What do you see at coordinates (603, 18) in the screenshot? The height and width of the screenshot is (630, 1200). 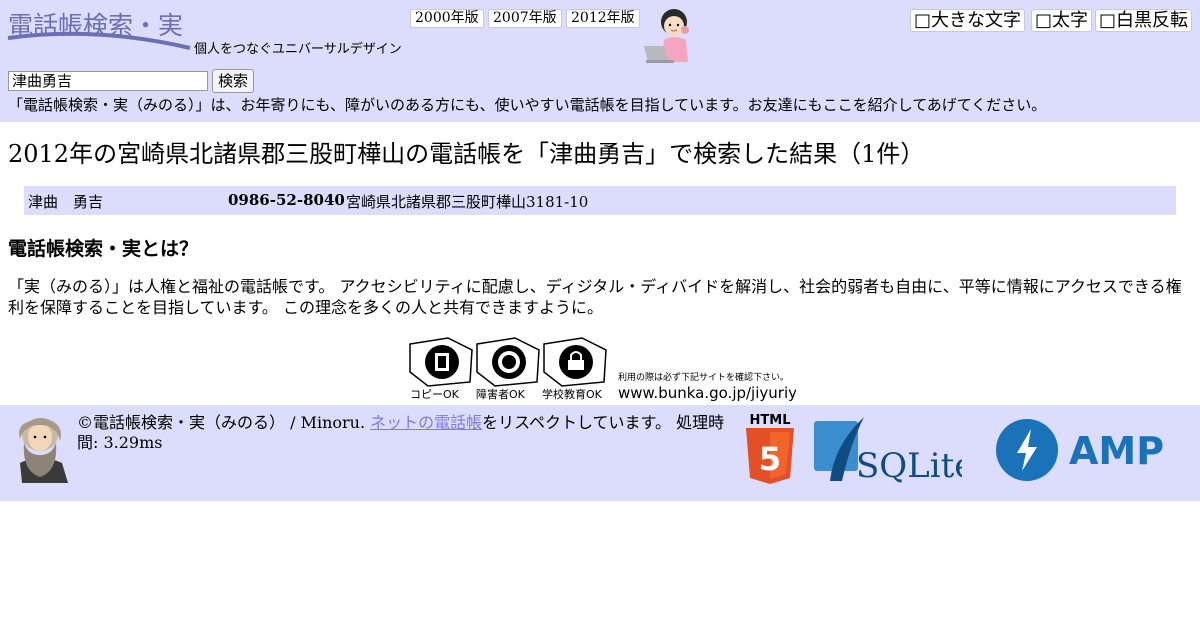 I see `edition-2012-link: 2012年版` at bounding box center [603, 18].